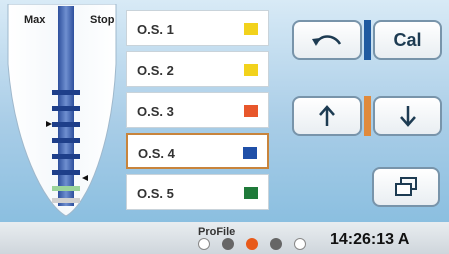  What do you see at coordinates (155, 111) in the screenshot?
I see `os-item-label: O.S. 3` at bounding box center [155, 111].